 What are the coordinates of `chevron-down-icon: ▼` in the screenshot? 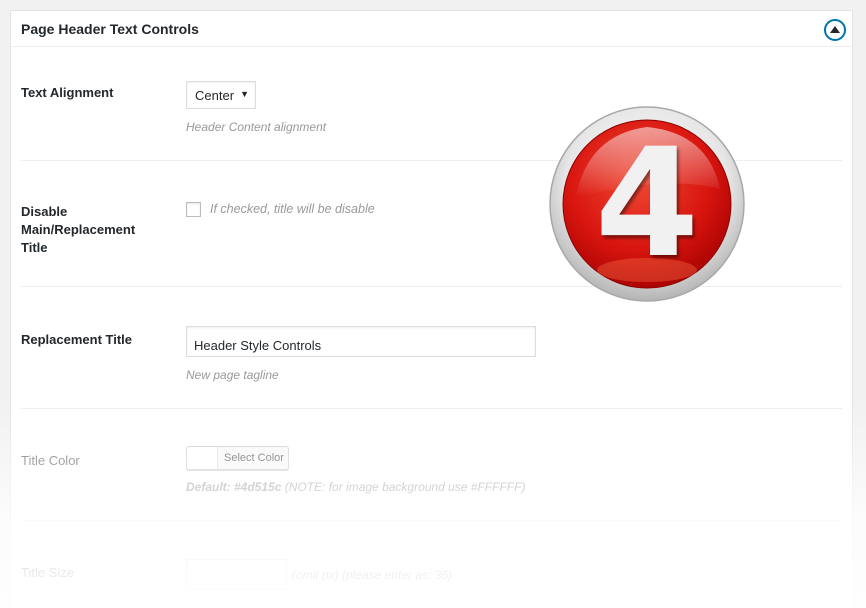 It's located at (244, 94).